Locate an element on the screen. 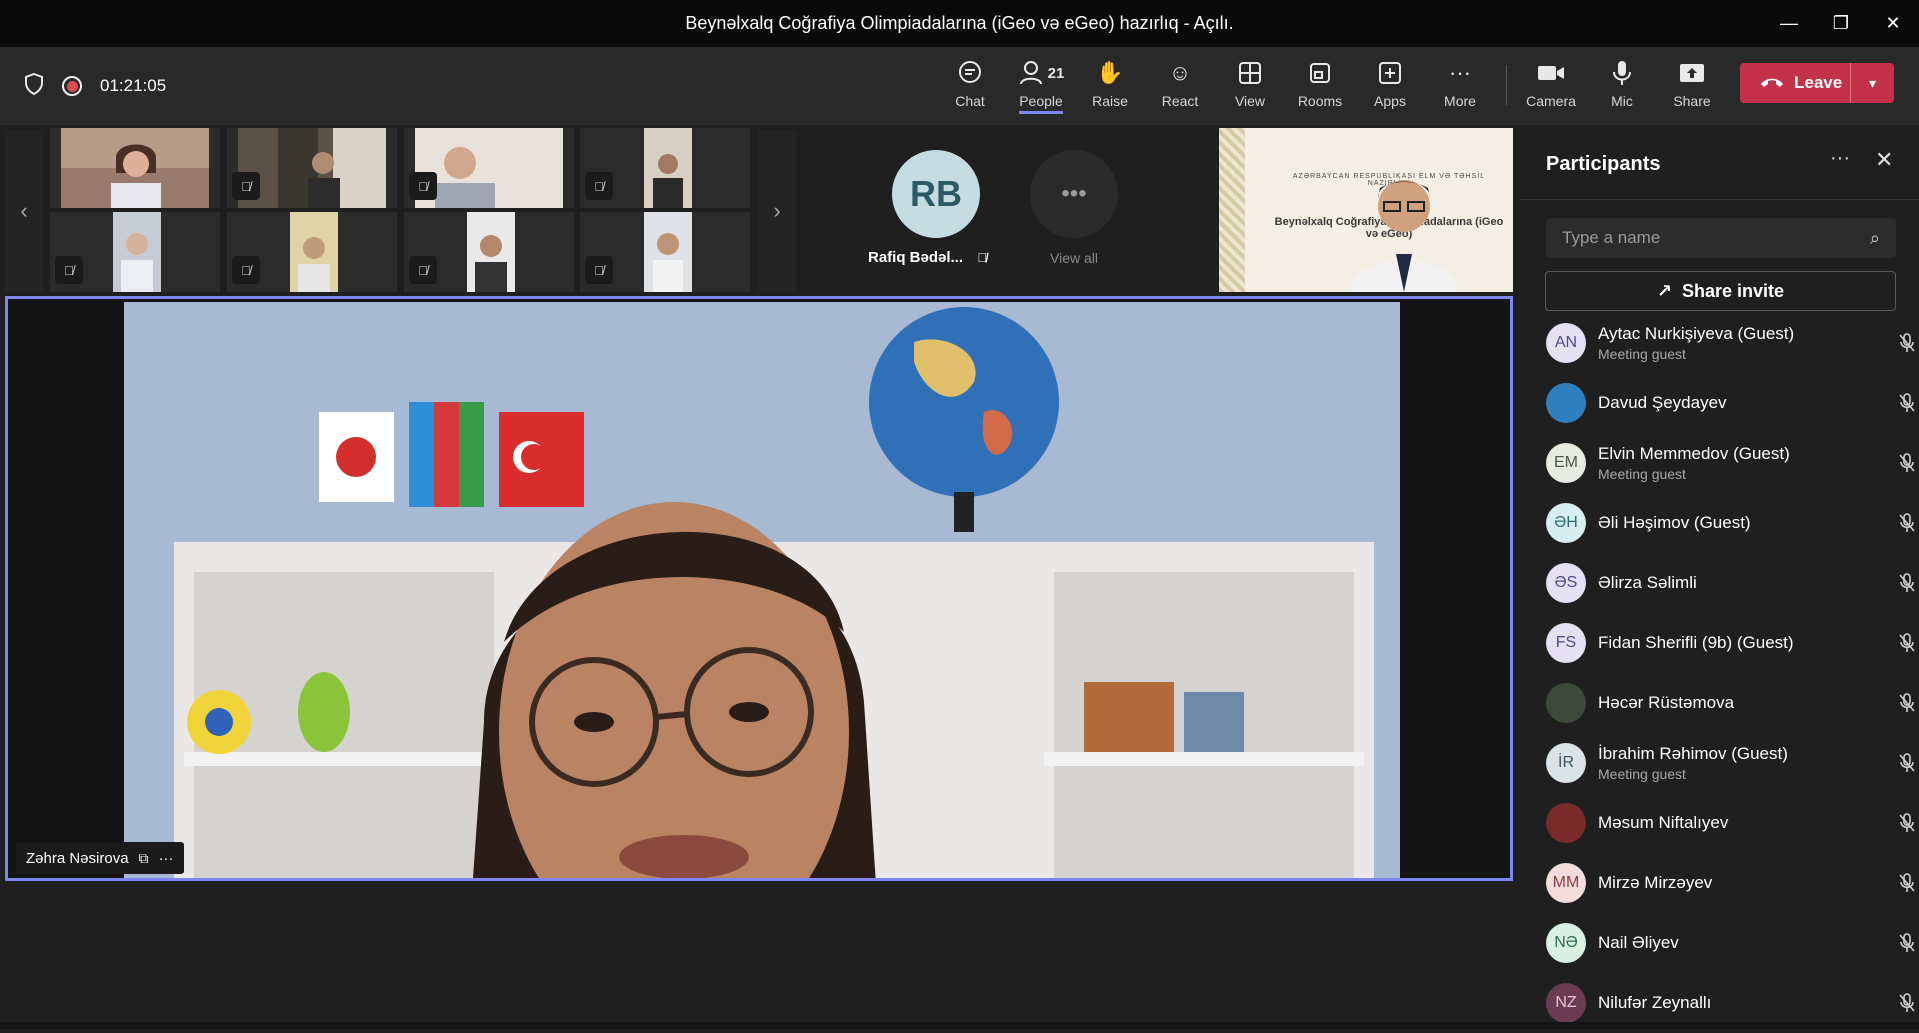 Image resolution: width=1919 pixels, height=1033 pixels. chat-button: Chat is located at coordinates (970, 88).